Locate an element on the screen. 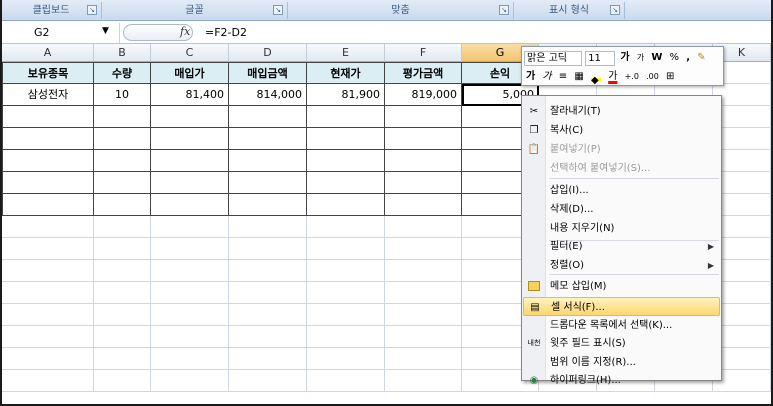  context-menu-item: ▭ 메모 삽입(M) is located at coordinates (621, 286).